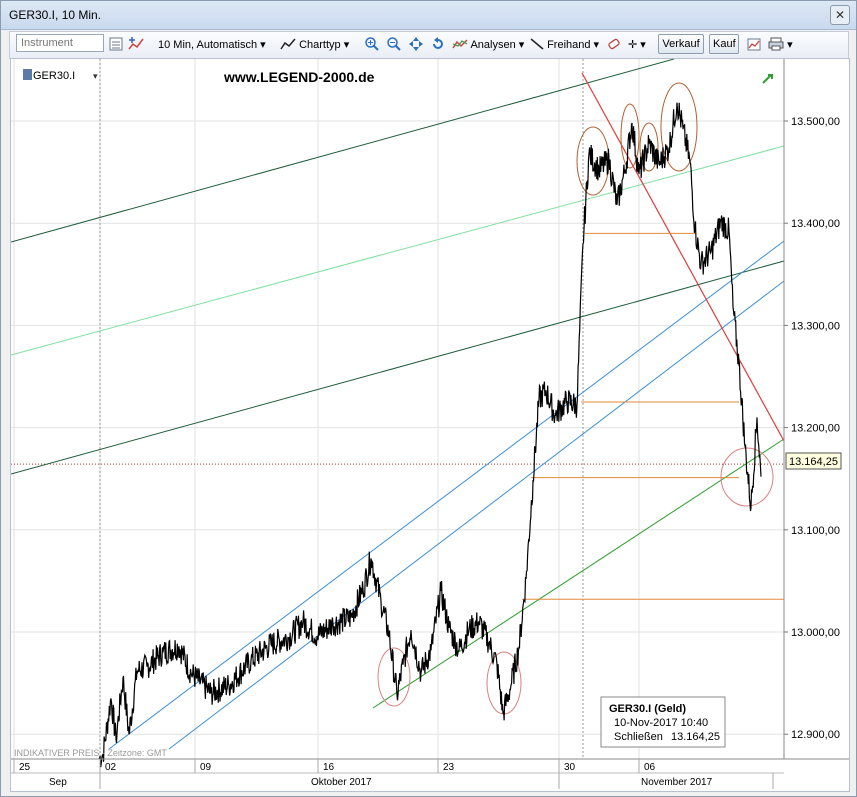  I want to click on fit-chart-icon, so click(416, 44).